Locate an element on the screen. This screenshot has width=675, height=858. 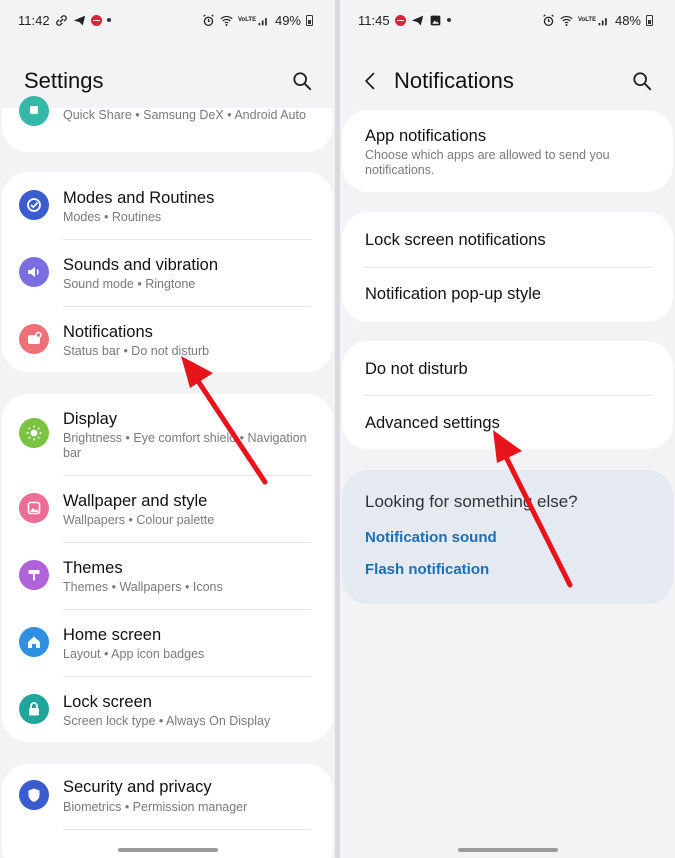
connected-devices-icon is located at coordinates (34, 111).